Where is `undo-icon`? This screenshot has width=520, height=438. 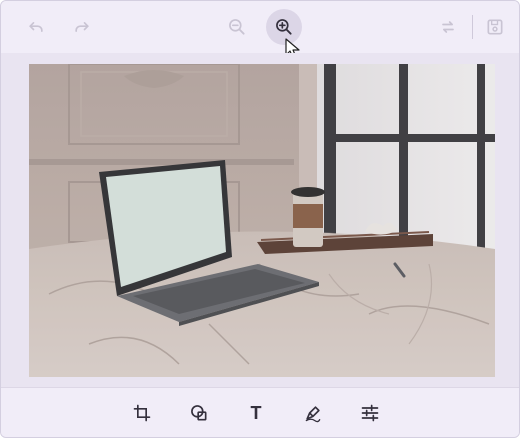
undo-icon is located at coordinates (36, 27).